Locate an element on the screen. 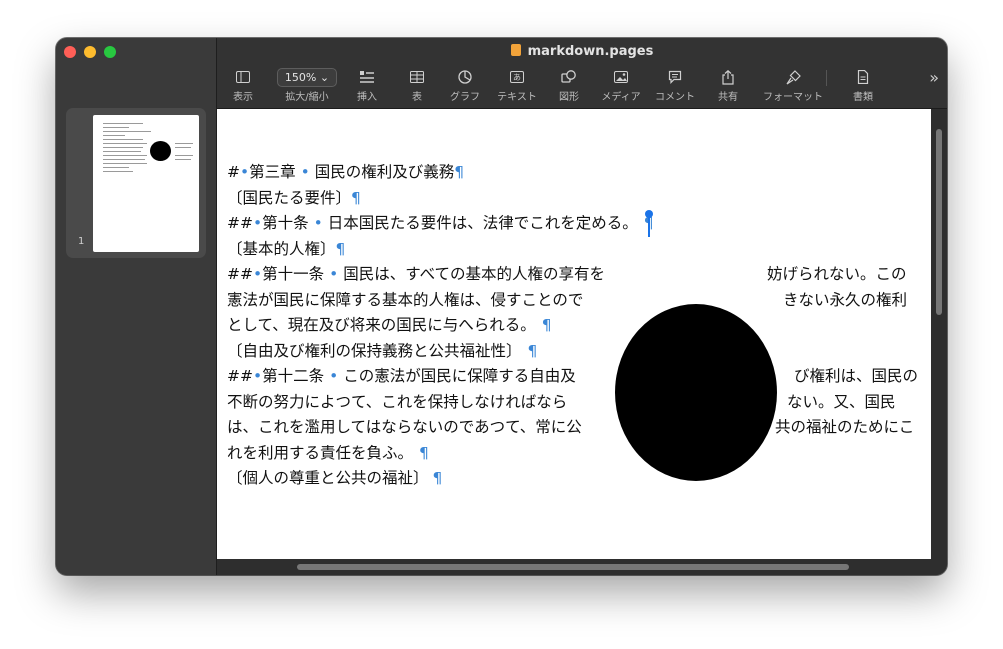  chart-icon is located at coordinates (465, 77).